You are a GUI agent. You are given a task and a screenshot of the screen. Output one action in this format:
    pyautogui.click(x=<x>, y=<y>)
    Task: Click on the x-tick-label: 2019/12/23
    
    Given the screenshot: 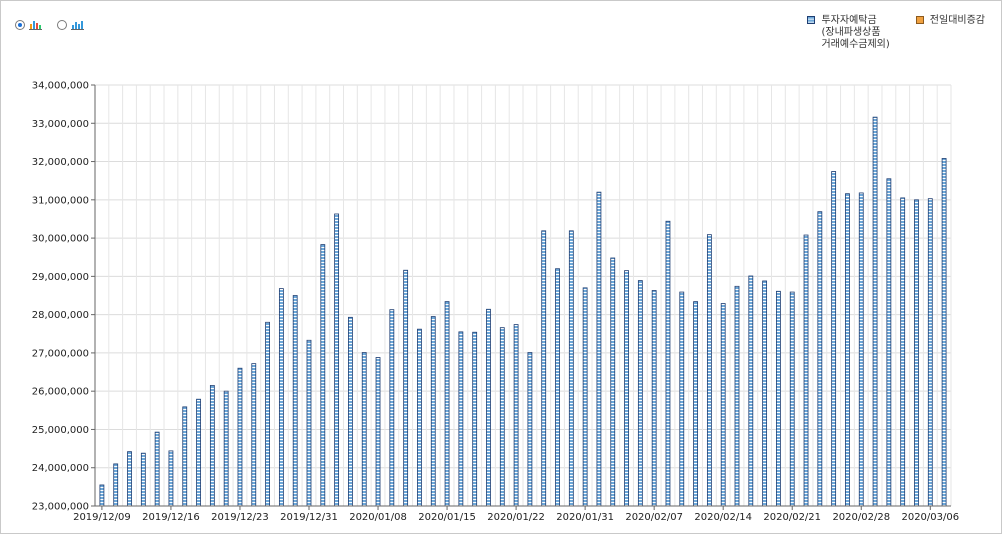 What is the action you would take?
    pyautogui.click(x=240, y=517)
    